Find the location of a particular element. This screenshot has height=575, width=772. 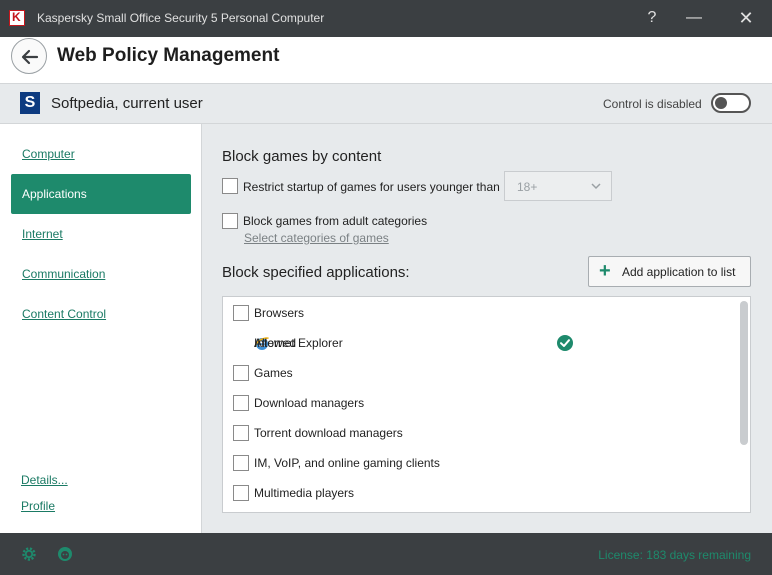

toggle-knob is located at coordinates (721, 103).